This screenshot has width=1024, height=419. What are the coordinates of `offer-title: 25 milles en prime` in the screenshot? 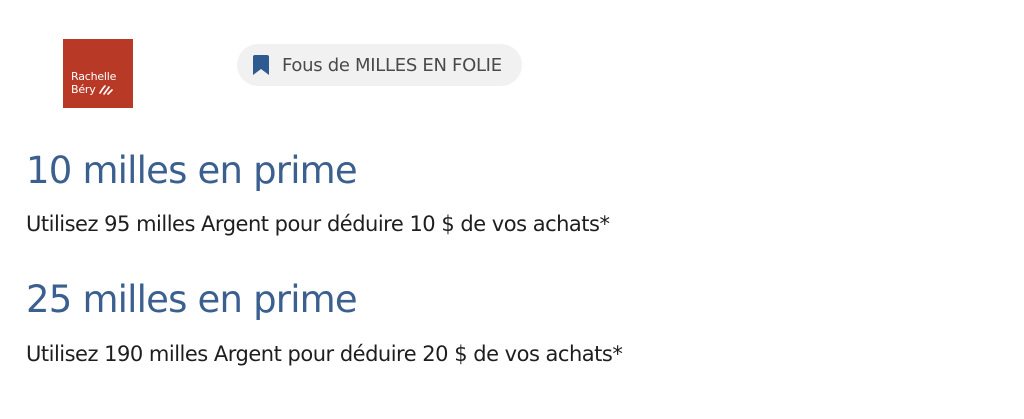 It's located at (192, 299).